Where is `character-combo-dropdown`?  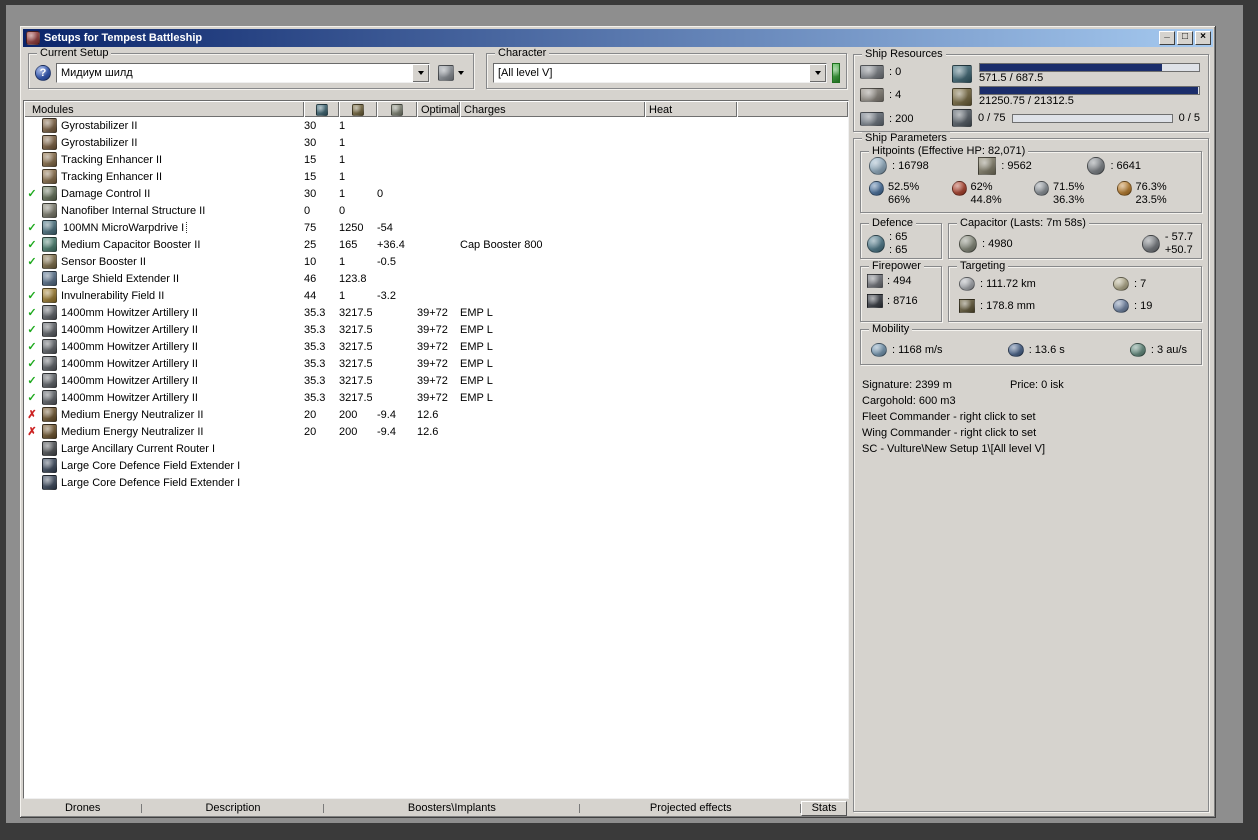 character-combo-dropdown is located at coordinates (817, 72).